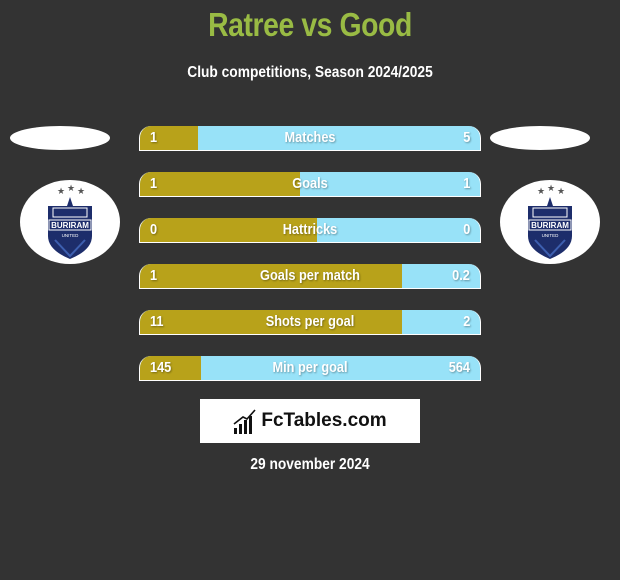 This screenshot has height=580, width=620. I want to click on stat-row-min-per-goal: Min per goal 145 564, so click(310, 368).